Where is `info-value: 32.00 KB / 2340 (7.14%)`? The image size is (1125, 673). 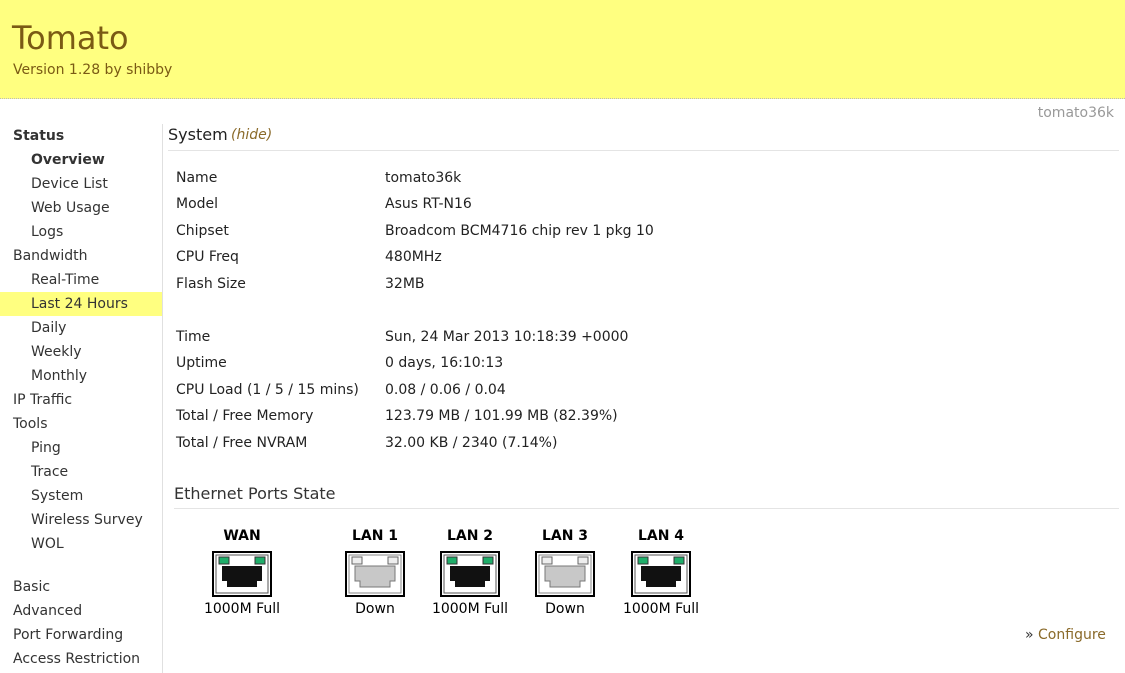
info-value: 32.00 KB / 2340 (7.14%) is located at coordinates (471, 443).